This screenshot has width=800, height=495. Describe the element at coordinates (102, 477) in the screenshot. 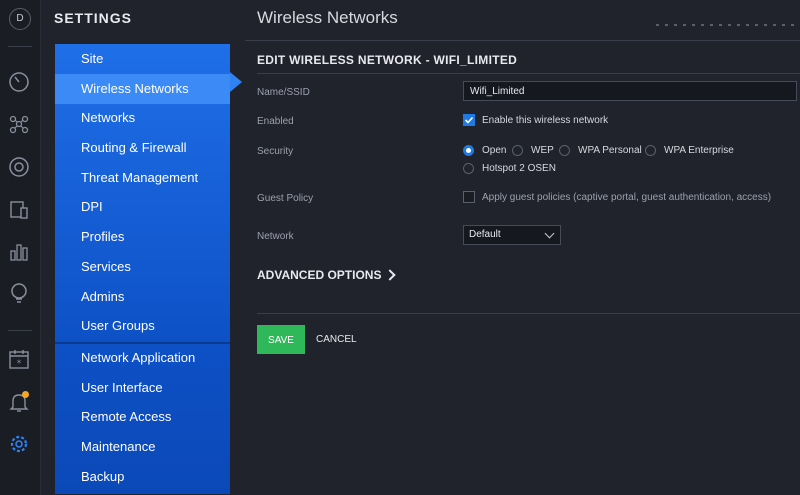

I see `nav-item-backup: Backup` at that location.